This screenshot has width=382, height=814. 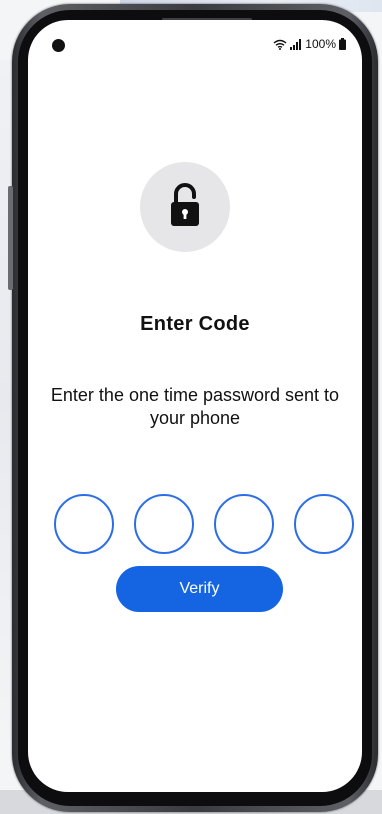 What do you see at coordinates (280, 44) in the screenshot?
I see `wifi-icon` at bounding box center [280, 44].